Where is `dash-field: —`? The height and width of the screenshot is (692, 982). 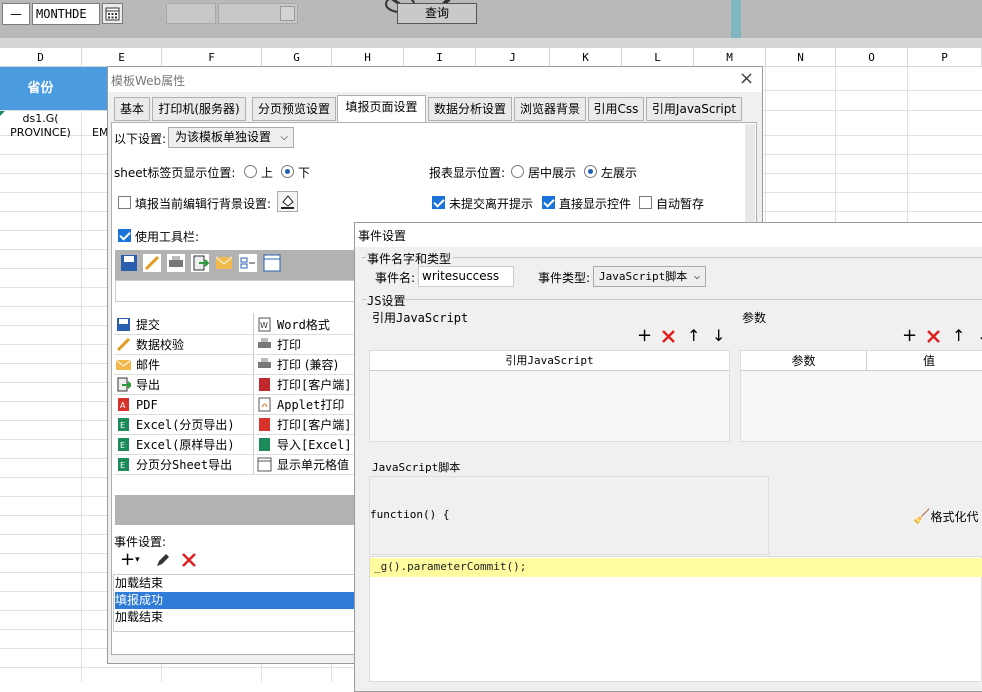
dash-field: — is located at coordinates (16, 14).